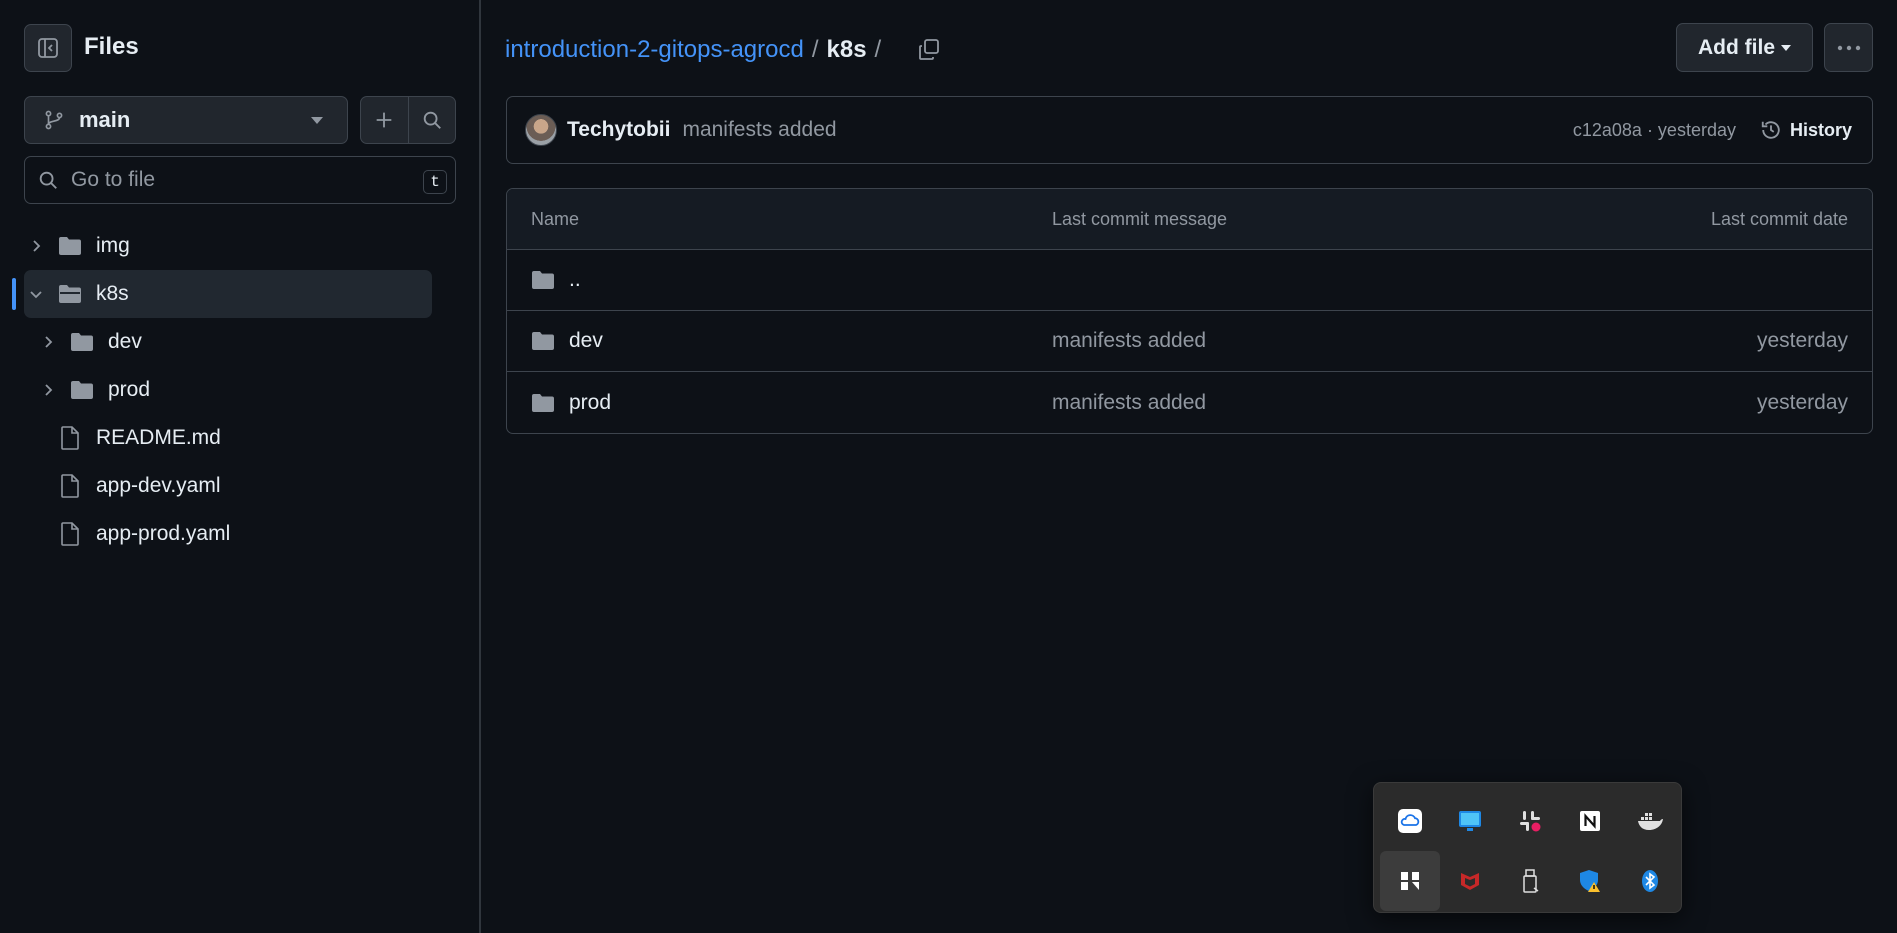  What do you see at coordinates (1189, 280) in the screenshot?
I see `table-row-parent: ..` at bounding box center [1189, 280].